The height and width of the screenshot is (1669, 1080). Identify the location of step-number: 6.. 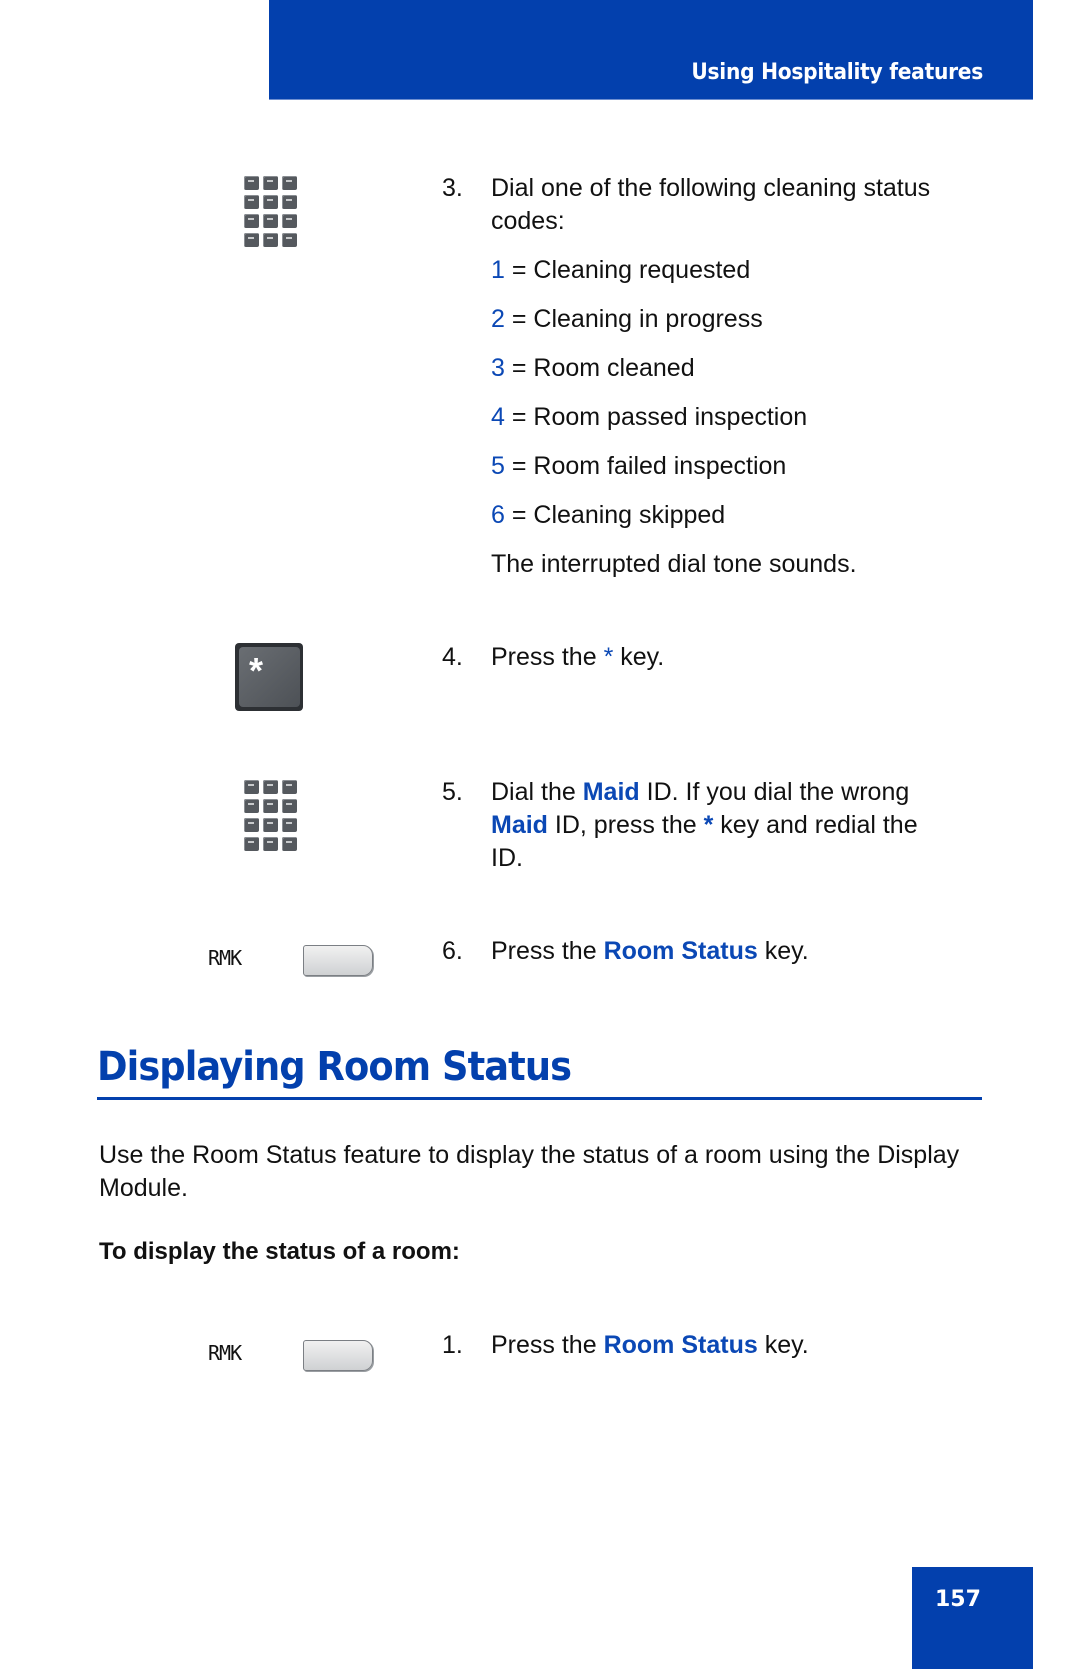
(452, 951).